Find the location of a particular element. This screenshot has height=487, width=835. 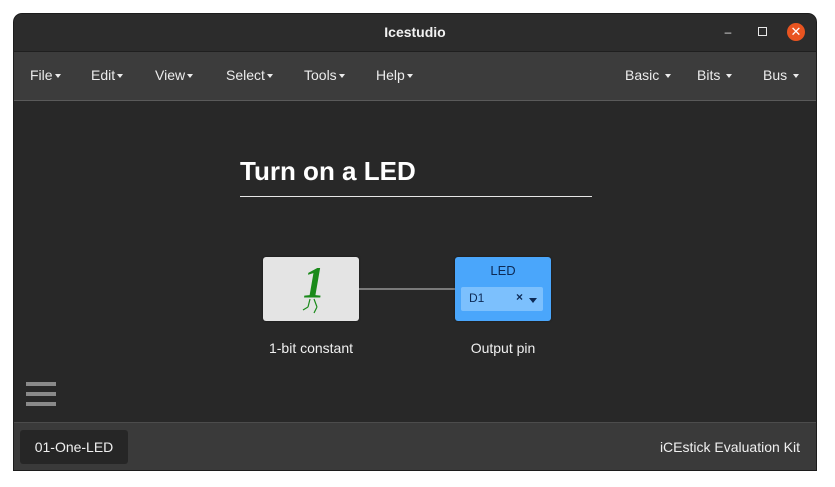

menu-basic-label: Basic is located at coordinates (642, 75).